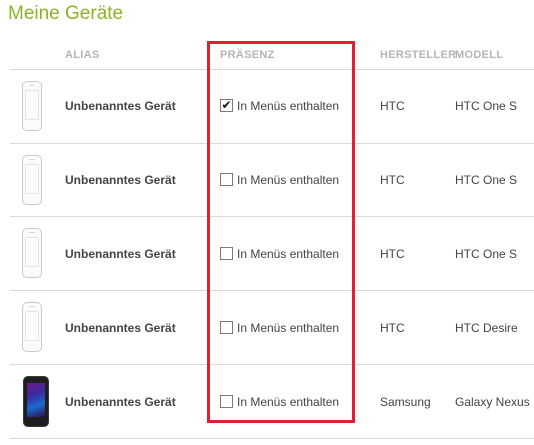  What do you see at coordinates (36, 401) in the screenshot?
I see `dark-phone-icon` at bounding box center [36, 401].